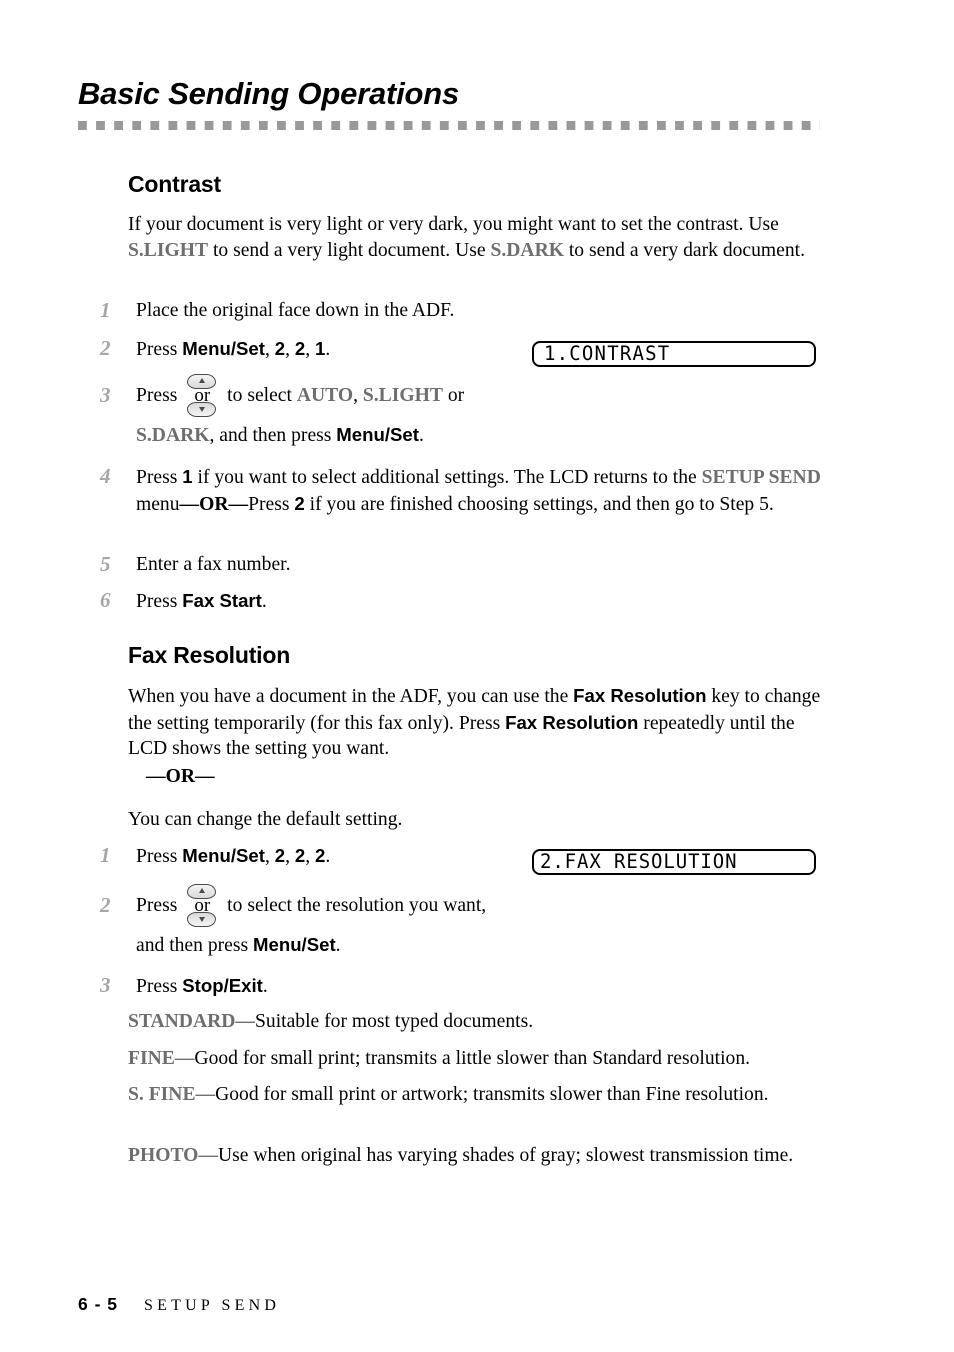  I want to click on default-setting-paragraph: You can change the default setting., so click(265, 819).